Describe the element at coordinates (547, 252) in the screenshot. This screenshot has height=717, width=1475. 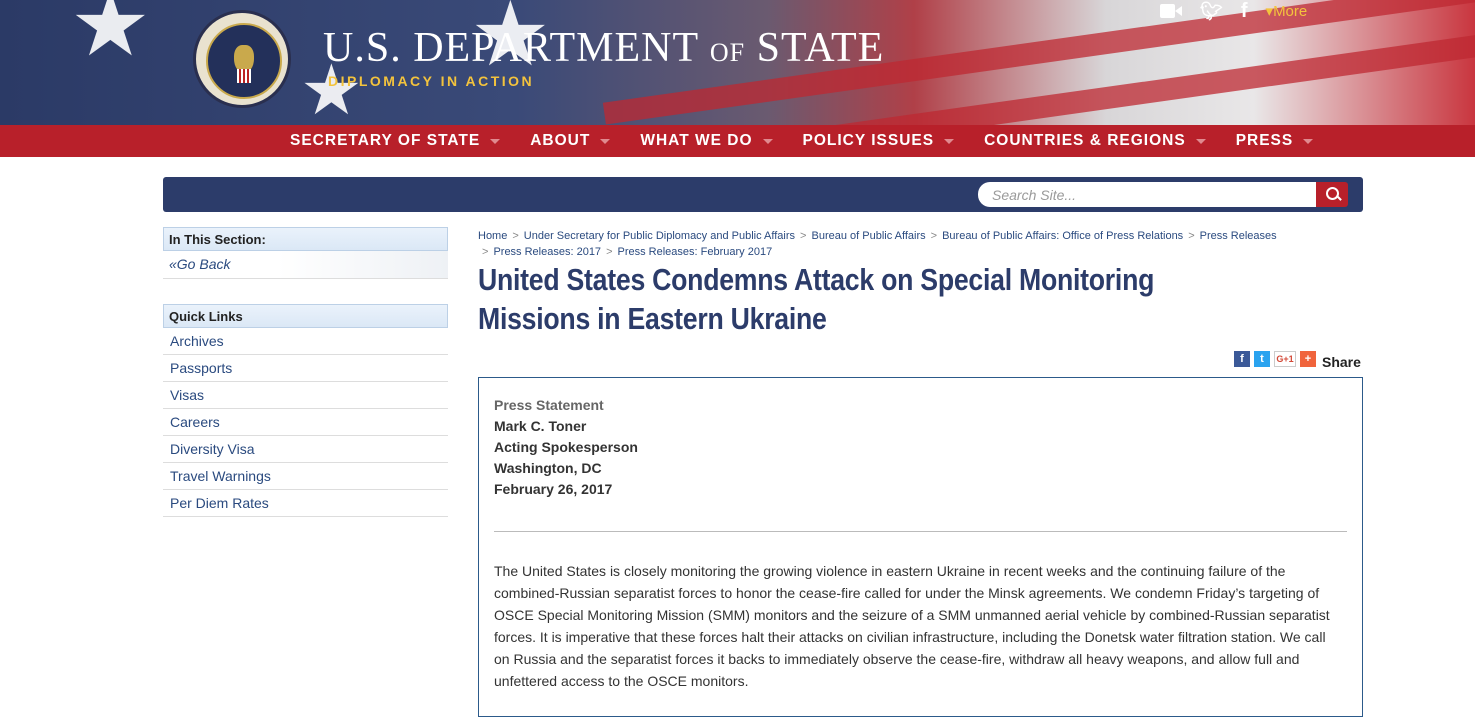
I see `breadcrumb-link: Press Releases: 2017` at that location.